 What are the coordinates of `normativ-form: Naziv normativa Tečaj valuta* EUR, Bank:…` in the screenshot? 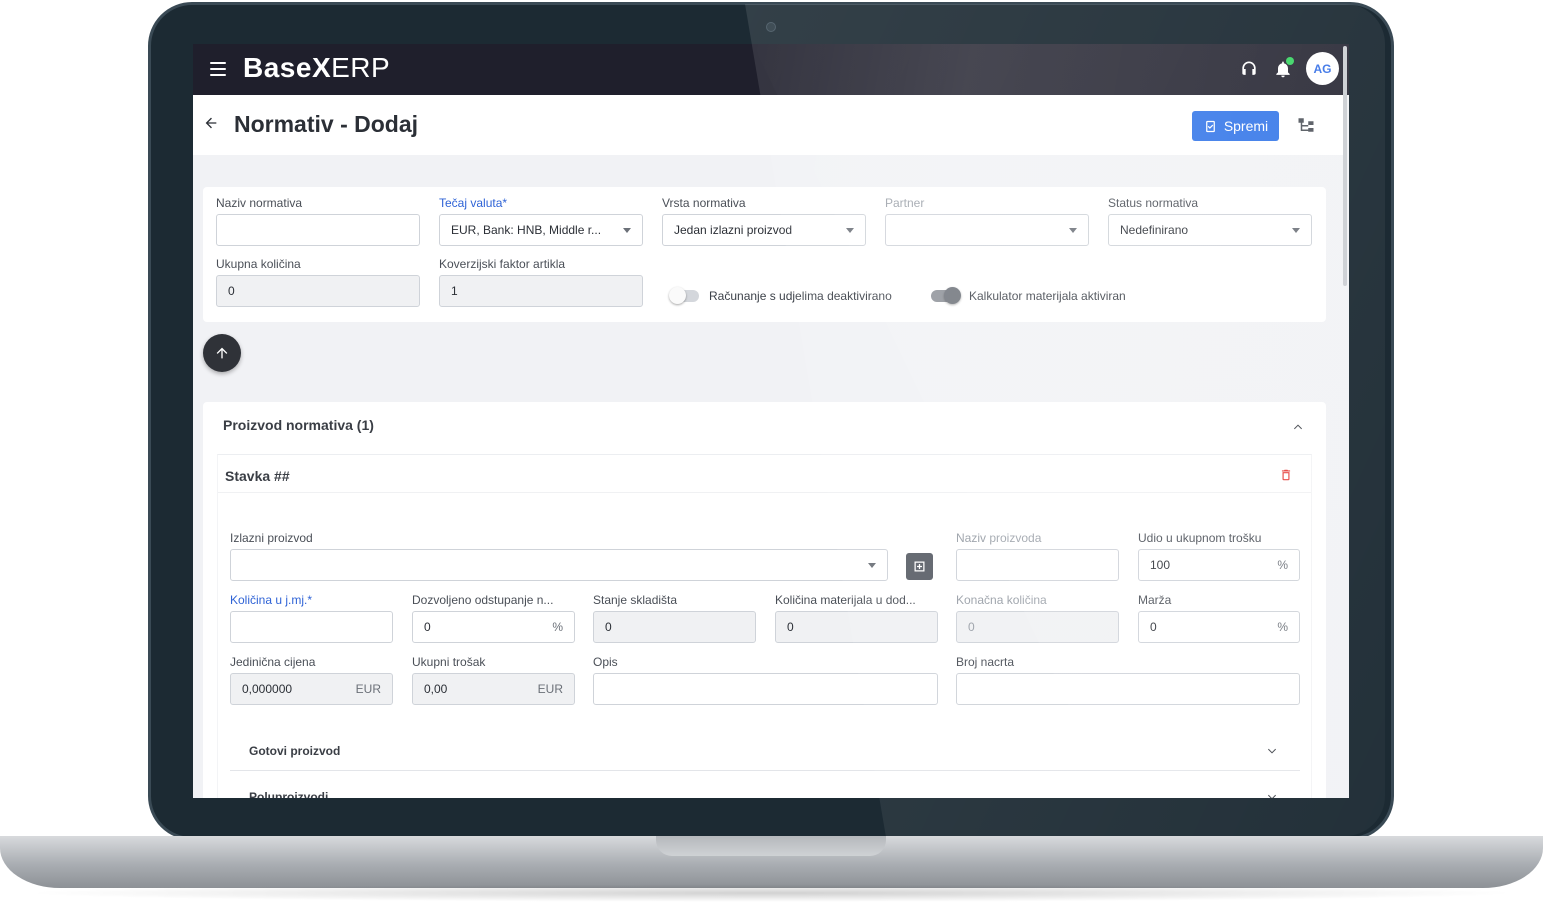 It's located at (764, 254).